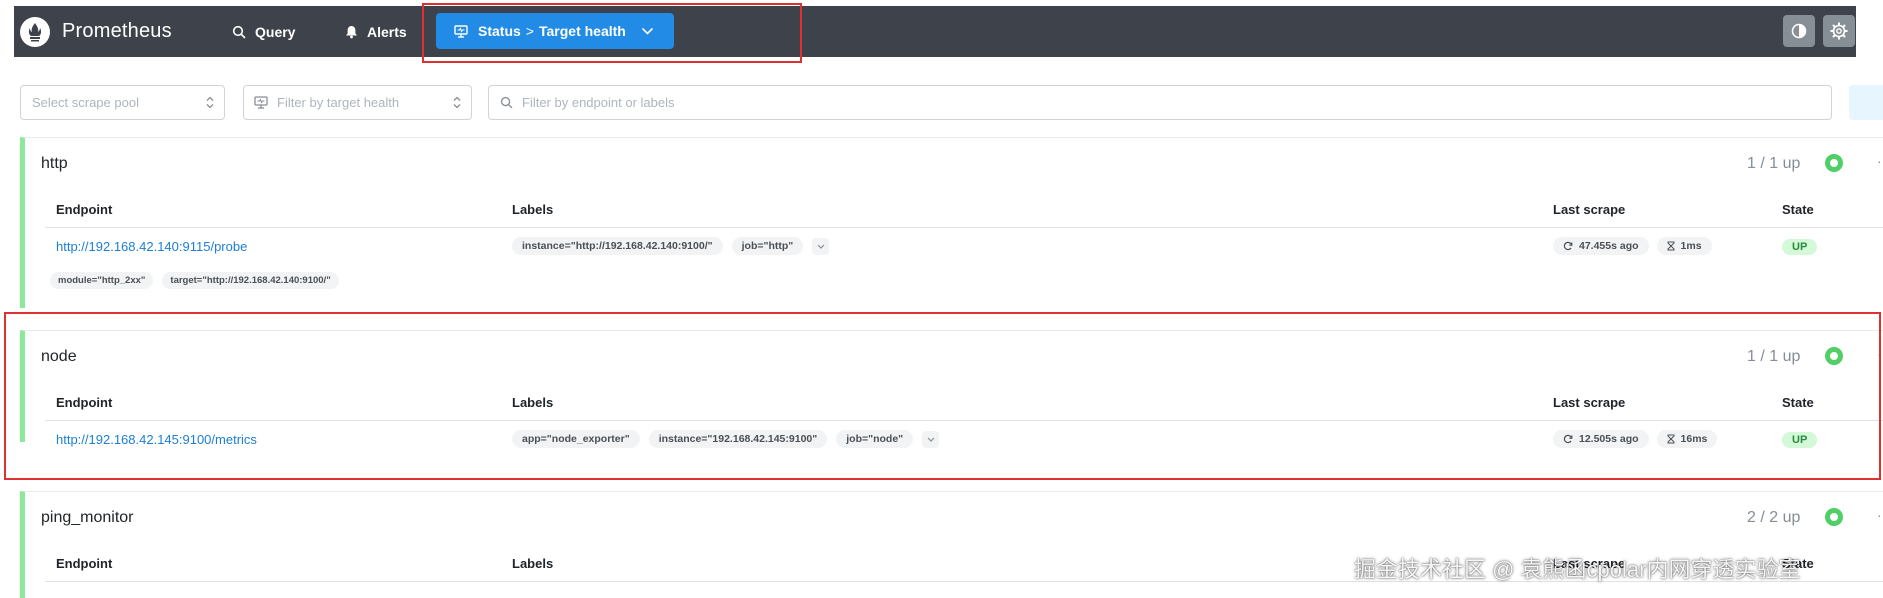 The width and height of the screenshot is (1883, 598). I want to click on scrape-duration-badge: 1ms, so click(1684, 246).